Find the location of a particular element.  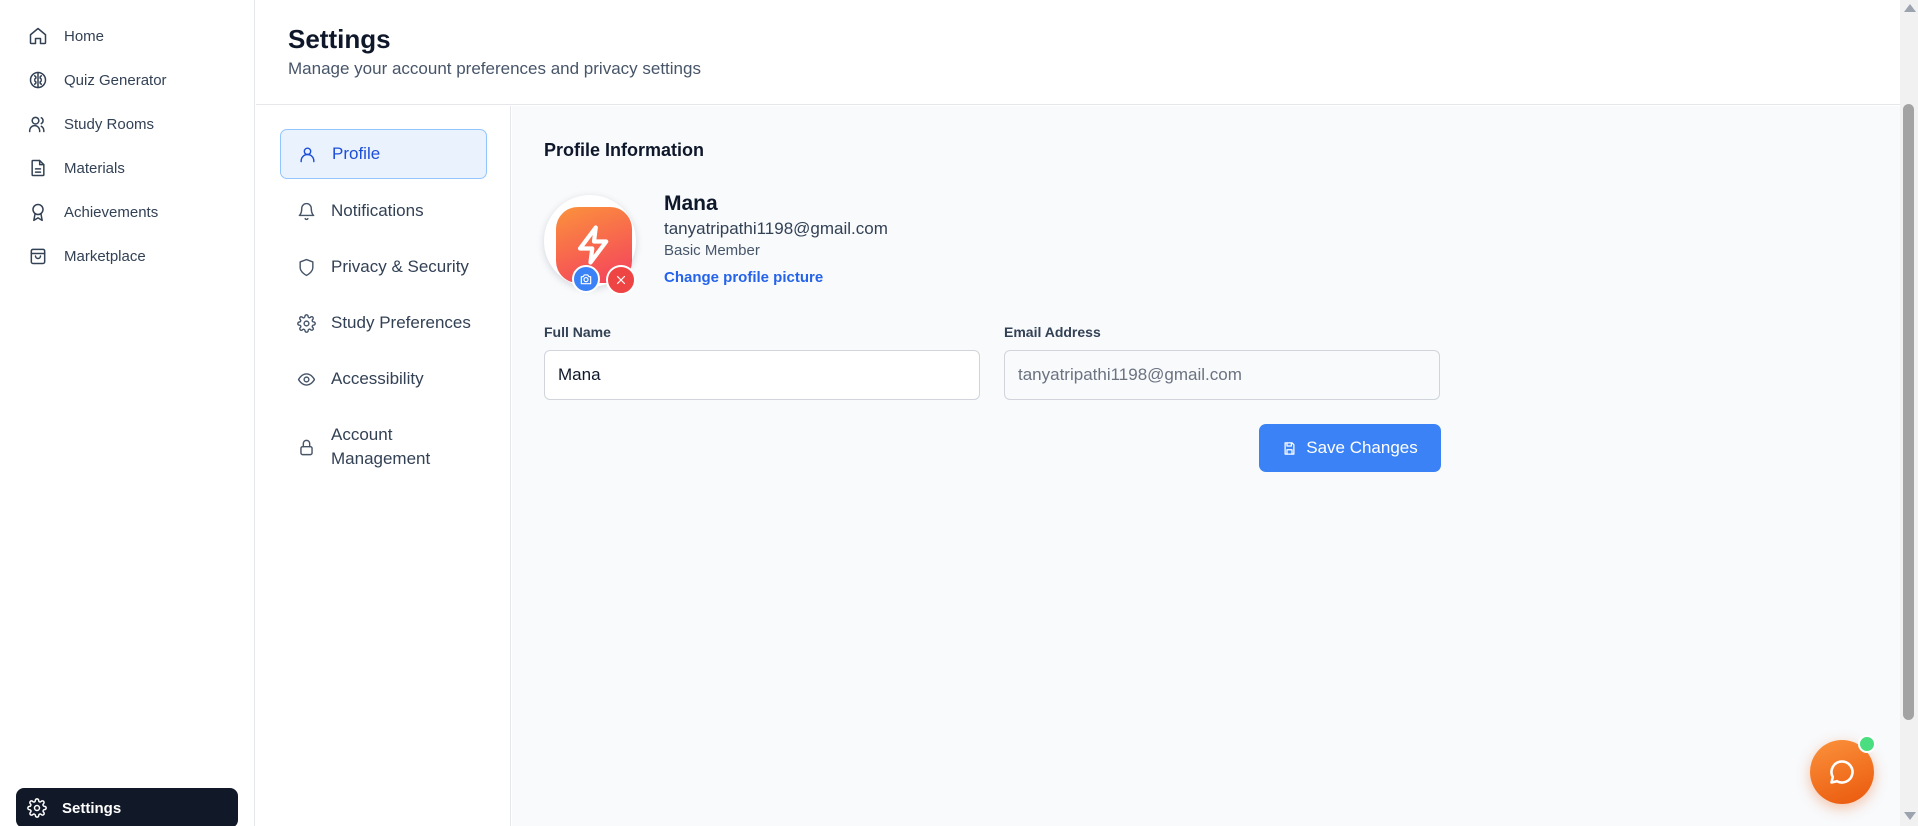

page-title: Settings is located at coordinates (339, 39).